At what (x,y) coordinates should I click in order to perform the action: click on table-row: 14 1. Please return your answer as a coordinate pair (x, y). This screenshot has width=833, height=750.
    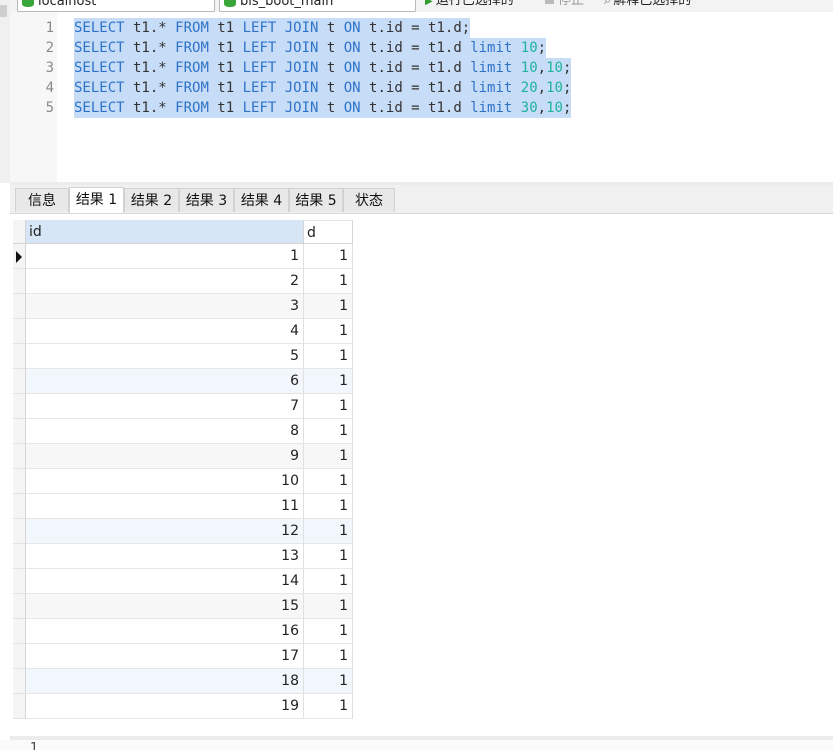
    Looking at the image, I should click on (183, 581).